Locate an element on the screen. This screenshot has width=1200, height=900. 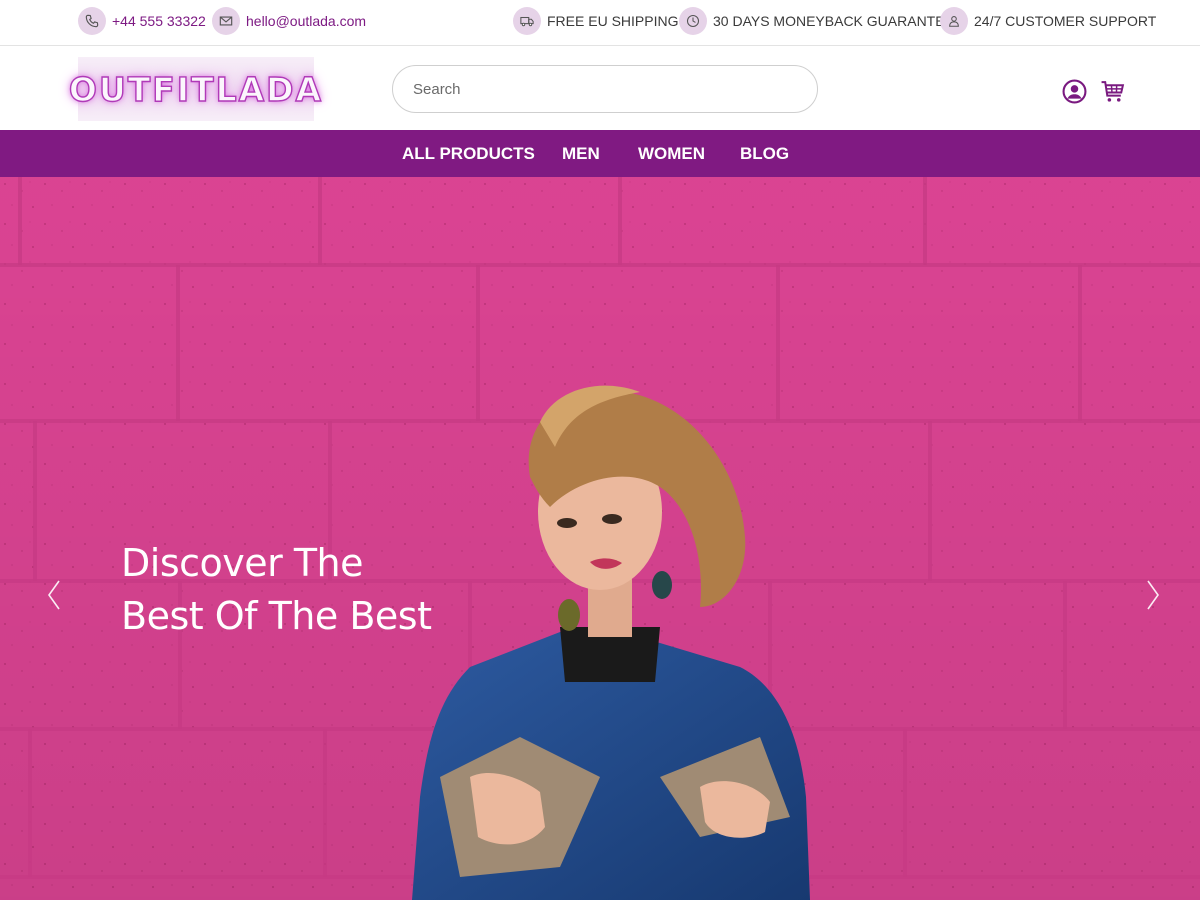
envelope-icon is located at coordinates (226, 20).